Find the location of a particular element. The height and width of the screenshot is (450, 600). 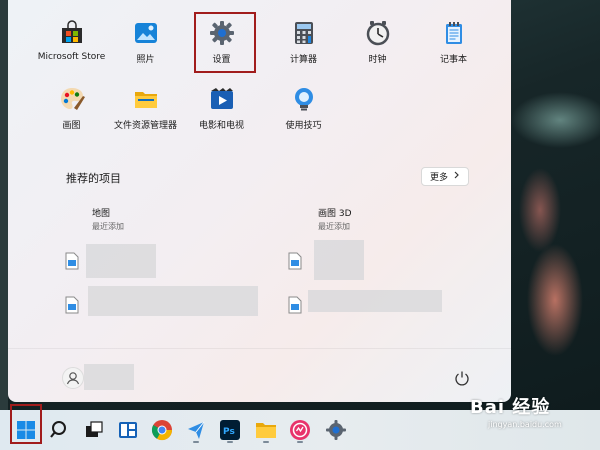

recommended-item-paint3d: 画图 3D 最近添加 is located at coordinates (335, 219).